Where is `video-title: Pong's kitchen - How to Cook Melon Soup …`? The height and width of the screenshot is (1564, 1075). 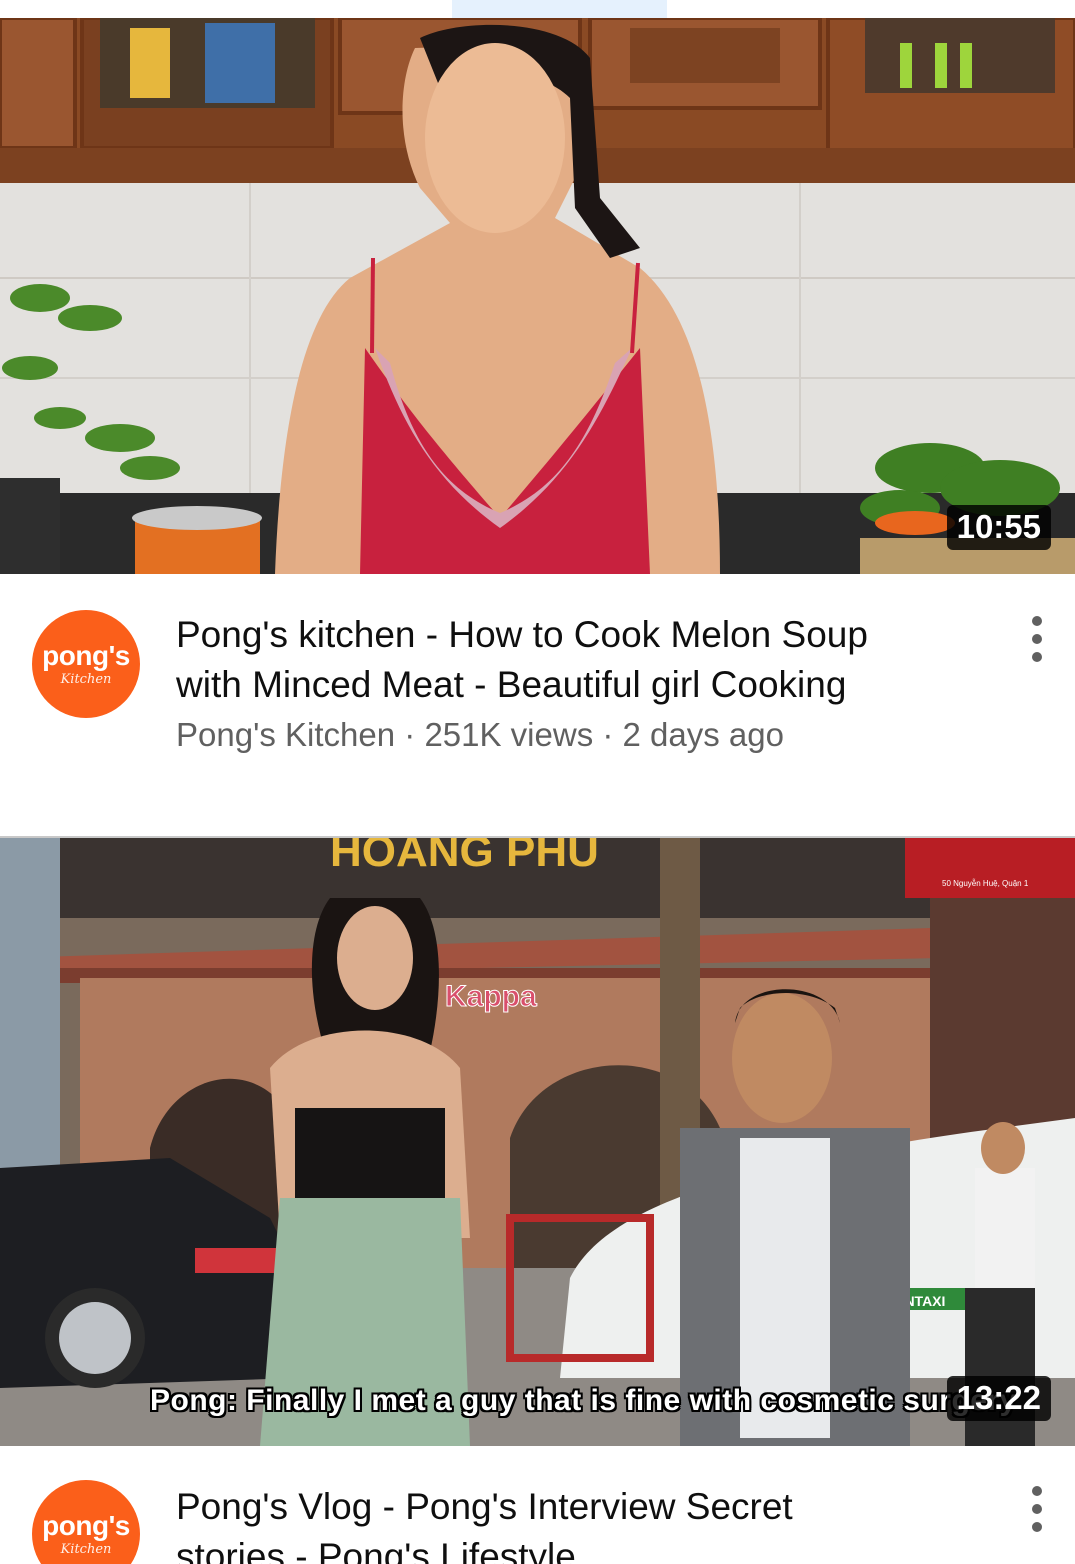 video-title: Pong's kitchen - How to Cook Melon Soup … is located at coordinates (576, 660).